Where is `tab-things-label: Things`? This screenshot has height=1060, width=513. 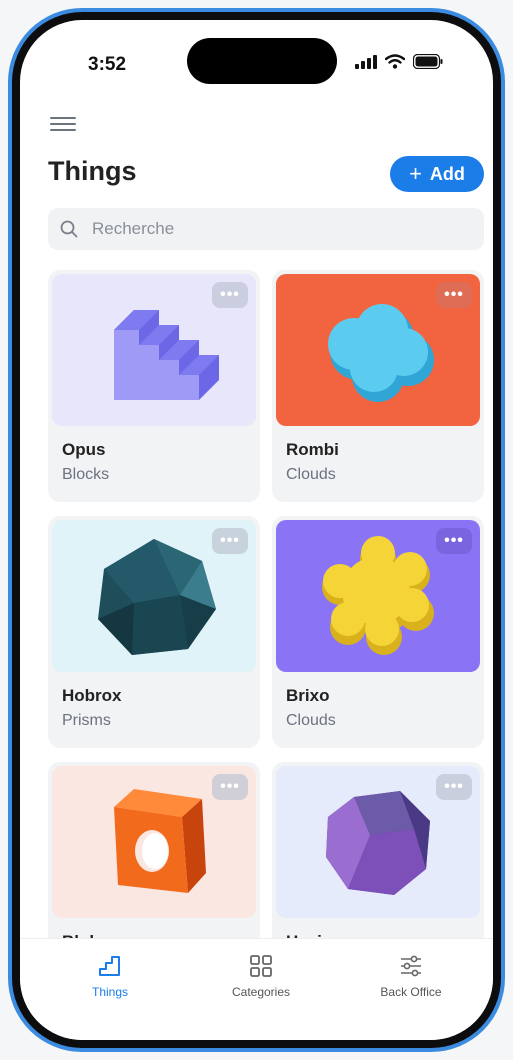 tab-things-label: Things is located at coordinates (110, 992).